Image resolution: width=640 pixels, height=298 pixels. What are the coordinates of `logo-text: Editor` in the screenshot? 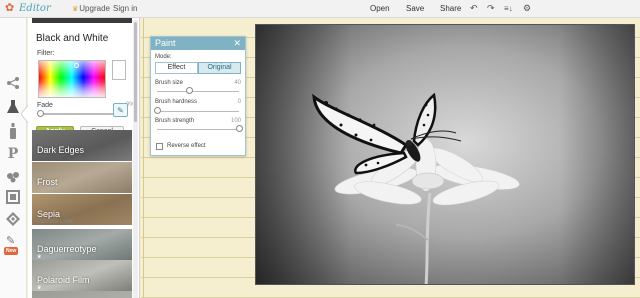 It's located at (35, 8).